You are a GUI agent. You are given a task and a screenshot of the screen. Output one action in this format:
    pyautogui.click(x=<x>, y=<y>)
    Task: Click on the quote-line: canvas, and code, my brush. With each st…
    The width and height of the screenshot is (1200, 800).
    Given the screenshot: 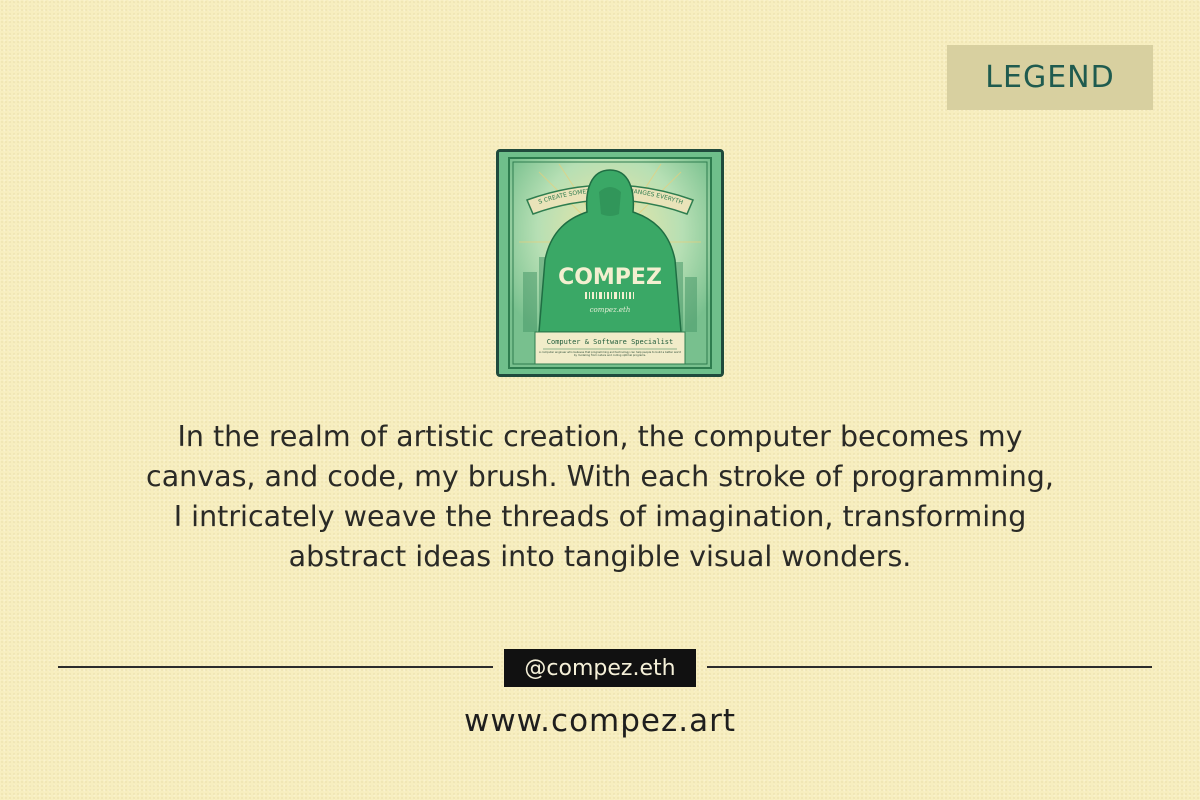 What is the action you would take?
    pyautogui.click(x=600, y=476)
    